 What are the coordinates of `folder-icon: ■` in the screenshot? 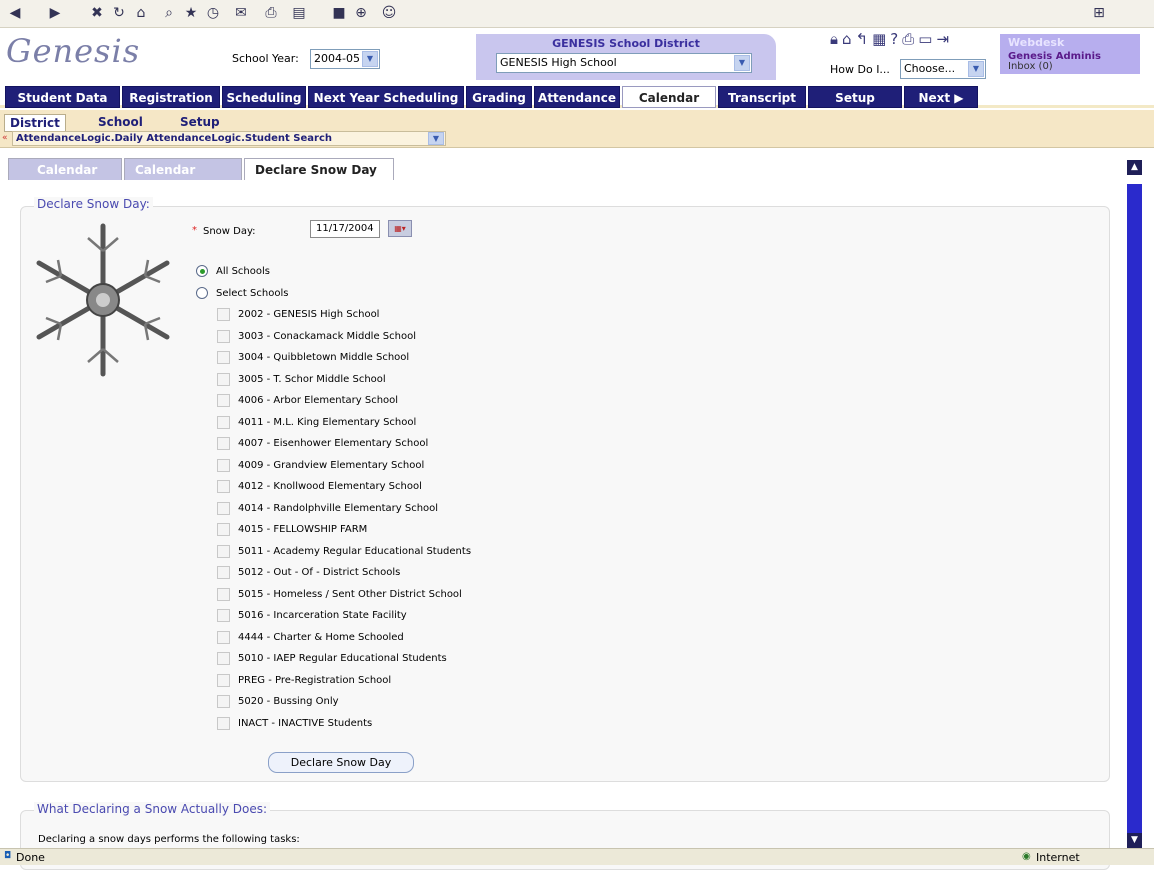 It's located at (339, 13).